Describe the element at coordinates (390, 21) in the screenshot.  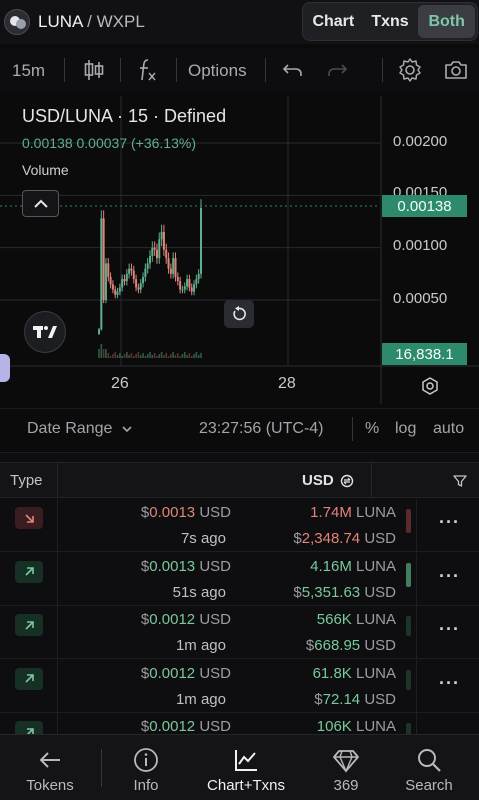
I see `view-tab-txns: Txns` at that location.